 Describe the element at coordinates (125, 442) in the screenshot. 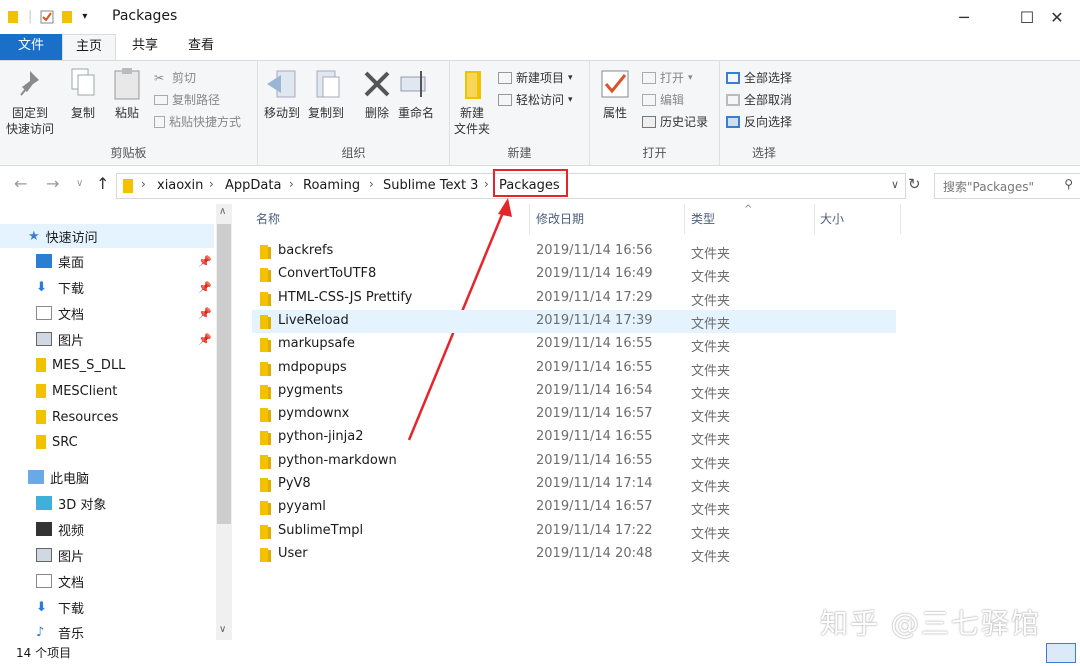

I see `nav-item-folder: SRC` at that location.